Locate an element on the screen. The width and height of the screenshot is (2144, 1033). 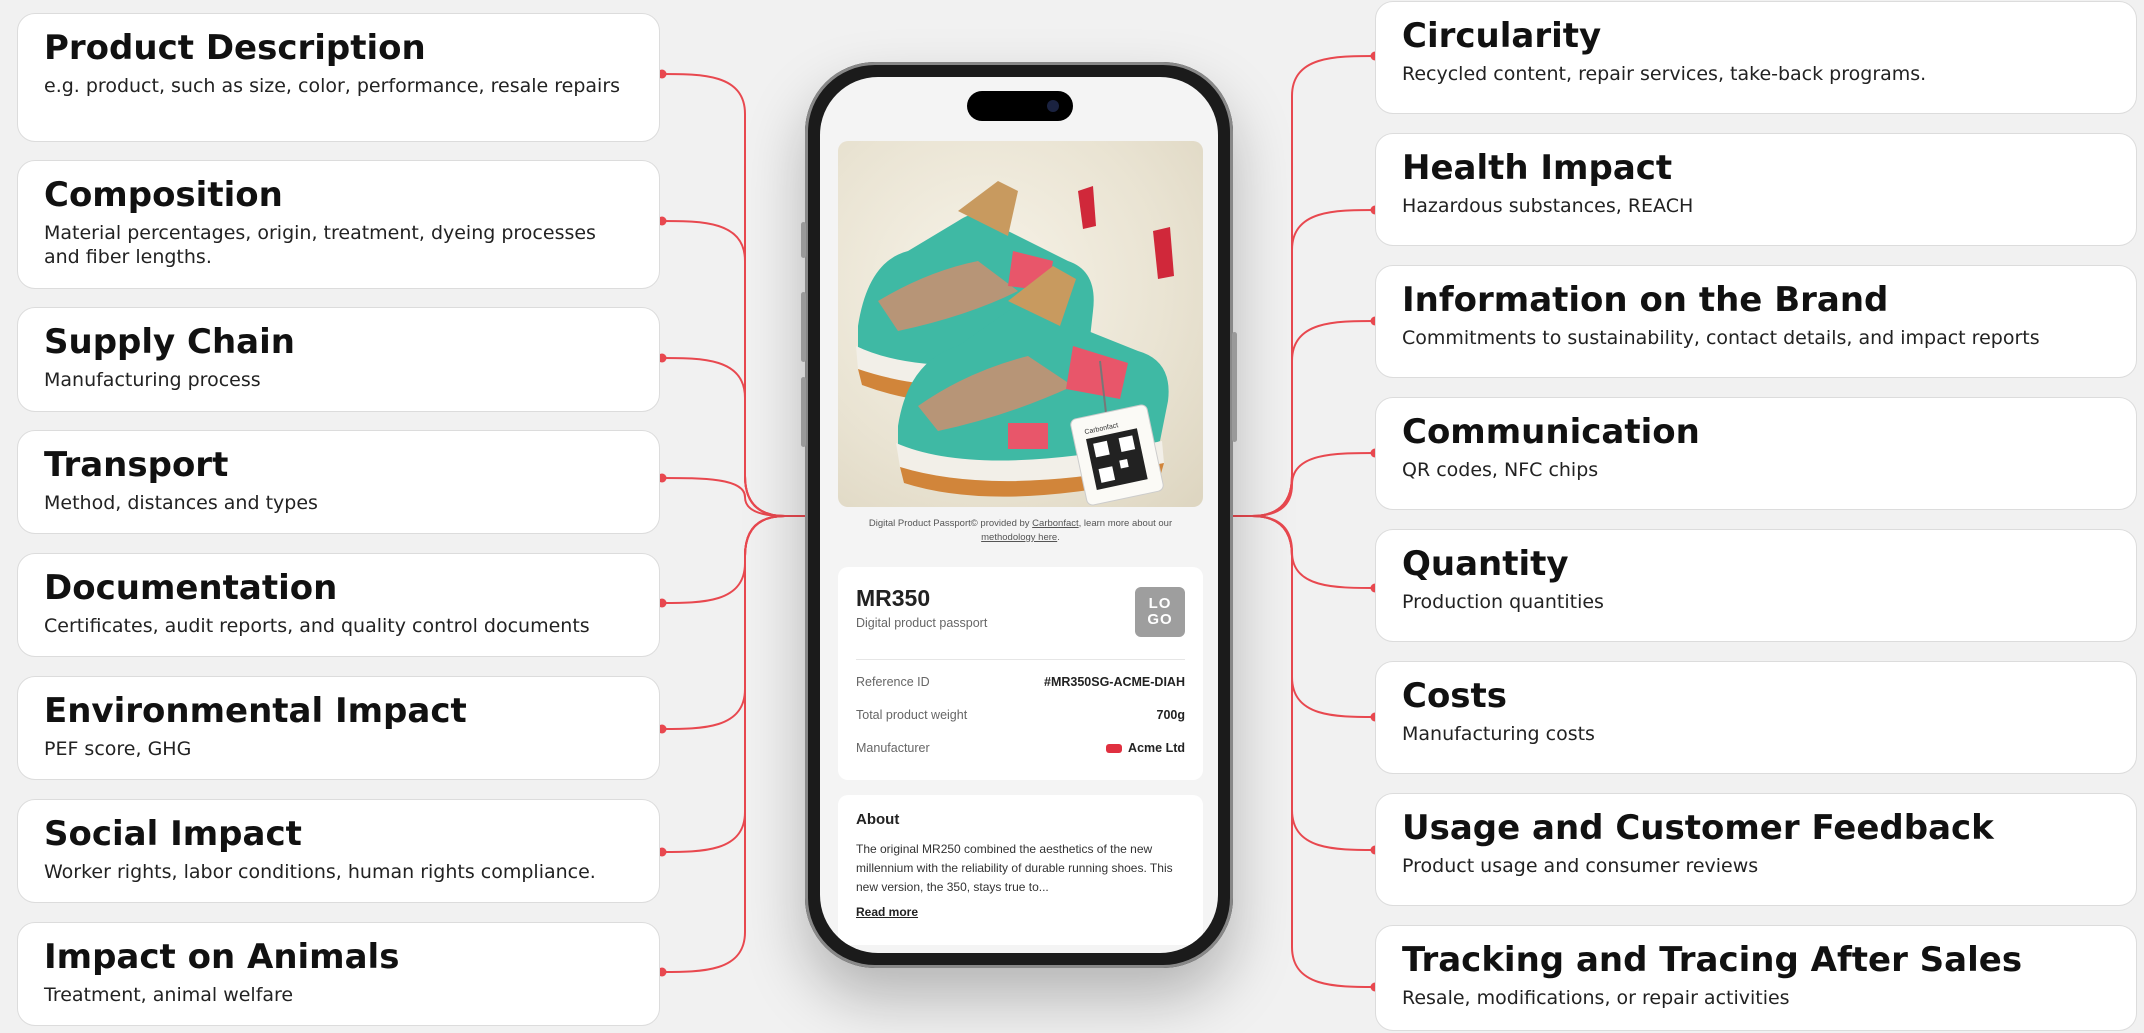
phone-volume-down-button is located at coordinates (803, 412).